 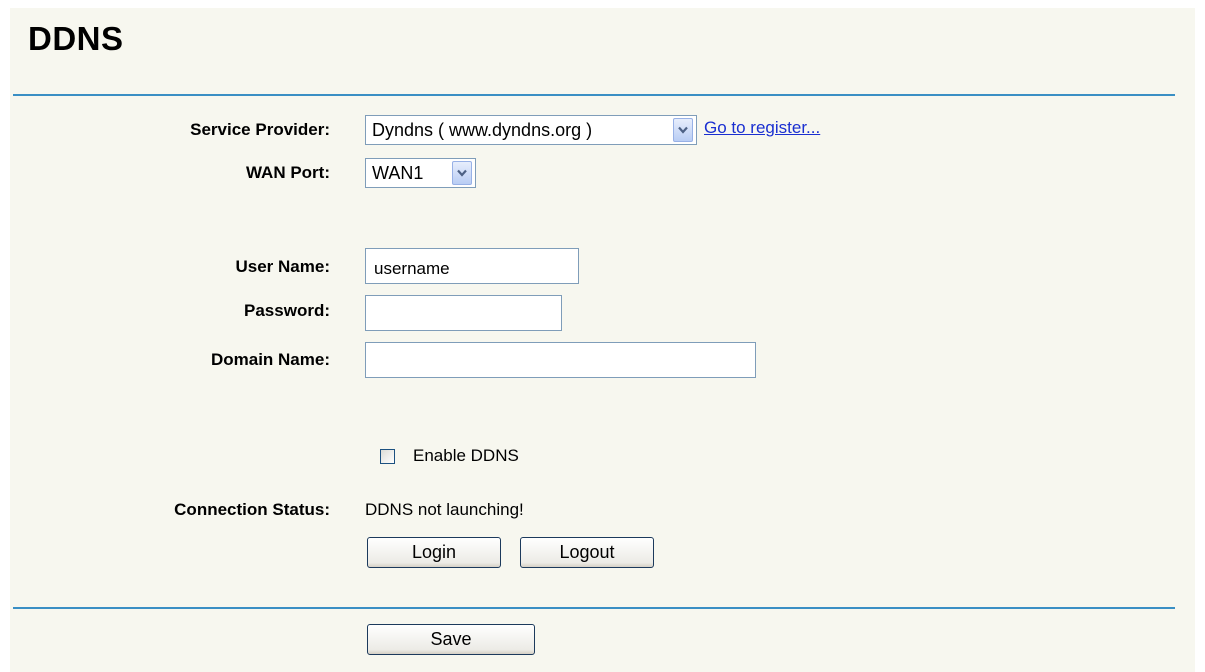 I want to click on domain-name-label: Domain Name:, so click(x=270, y=359).